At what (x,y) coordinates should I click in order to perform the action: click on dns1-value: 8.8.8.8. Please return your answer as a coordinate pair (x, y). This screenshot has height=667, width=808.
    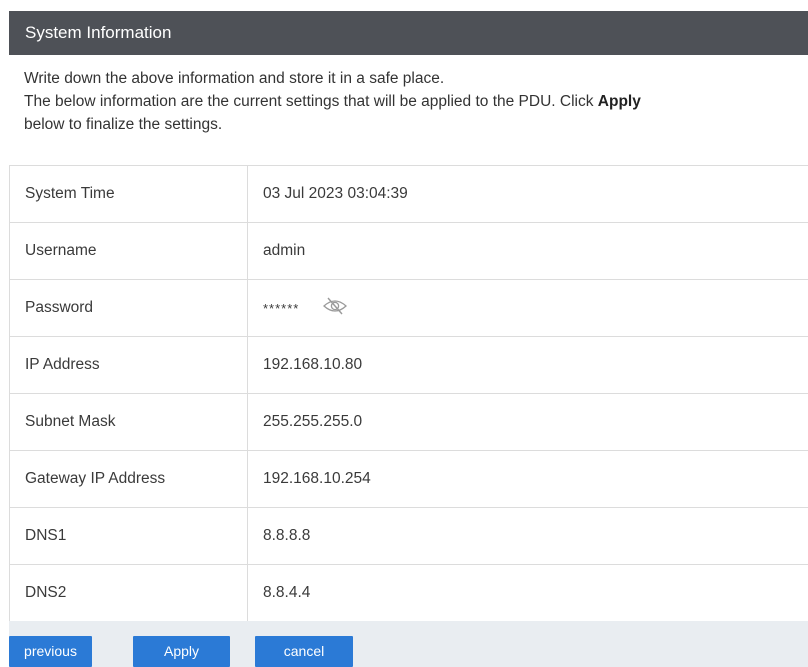
    Looking at the image, I should click on (527, 536).